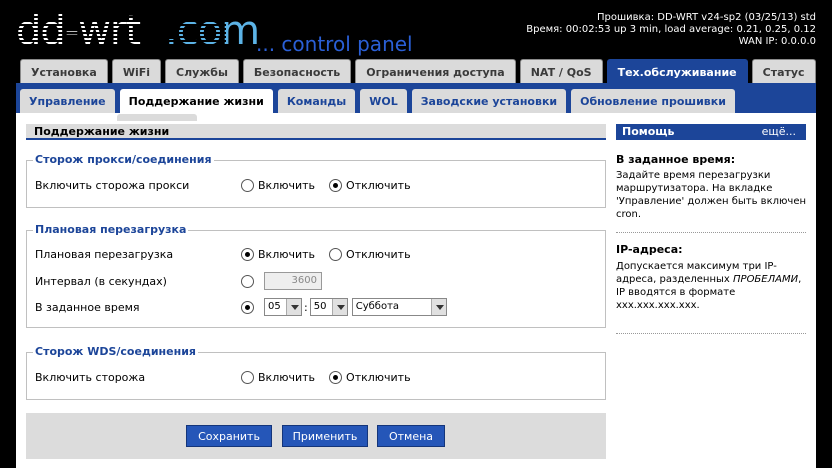 This screenshot has width=832, height=468. What do you see at coordinates (212, 31) in the screenshot?
I see `logo-com: .com` at bounding box center [212, 31].